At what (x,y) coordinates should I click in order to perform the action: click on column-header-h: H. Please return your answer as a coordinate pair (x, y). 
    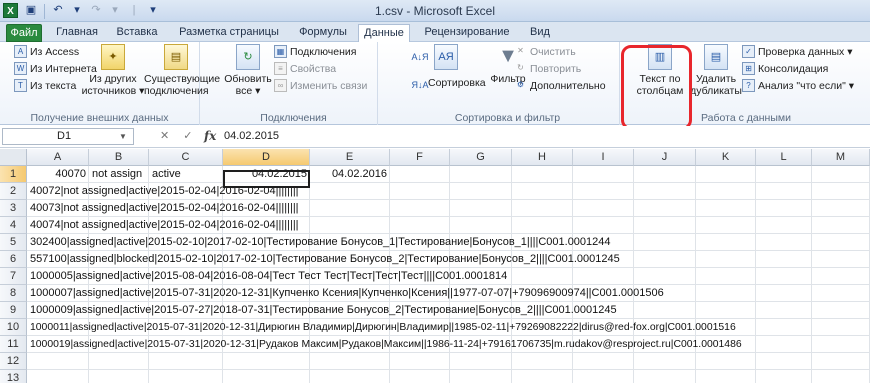
    Looking at the image, I should click on (542, 157).